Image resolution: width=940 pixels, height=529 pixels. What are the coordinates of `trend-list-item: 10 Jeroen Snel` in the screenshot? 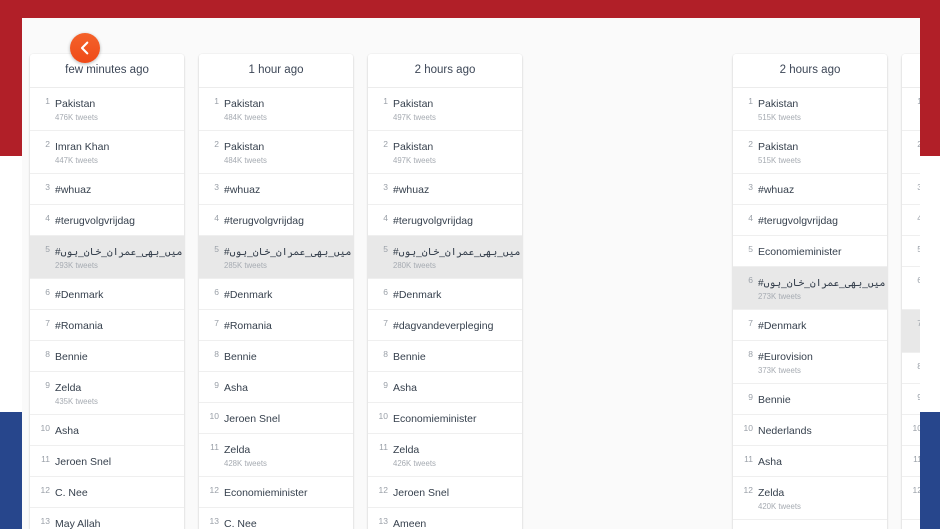 It's located at (276, 418).